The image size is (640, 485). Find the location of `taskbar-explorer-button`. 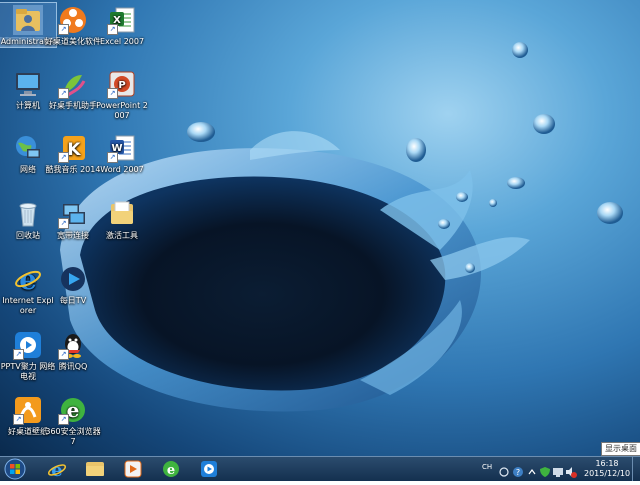

taskbar-explorer-button is located at coordinates (95, 469).